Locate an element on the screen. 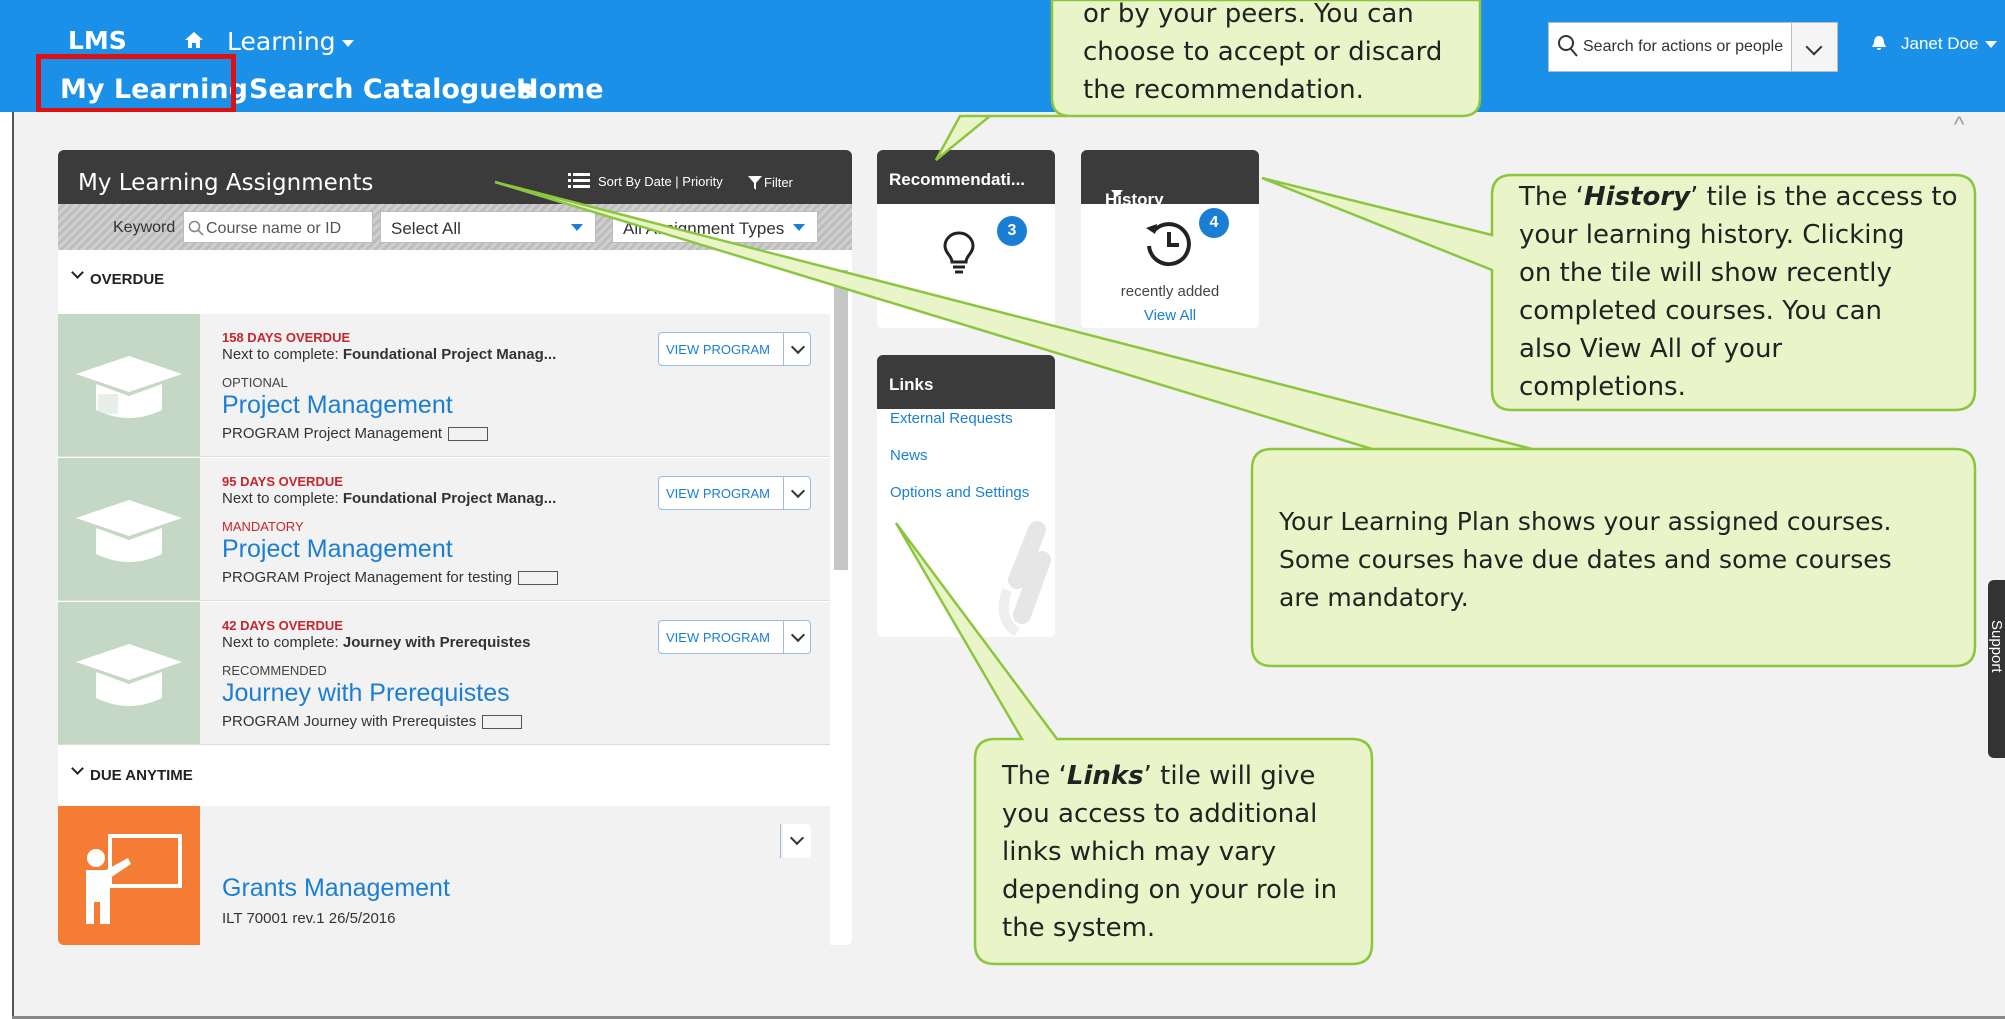  callout-line: you access to additional is located at coordinates (1160, 814).